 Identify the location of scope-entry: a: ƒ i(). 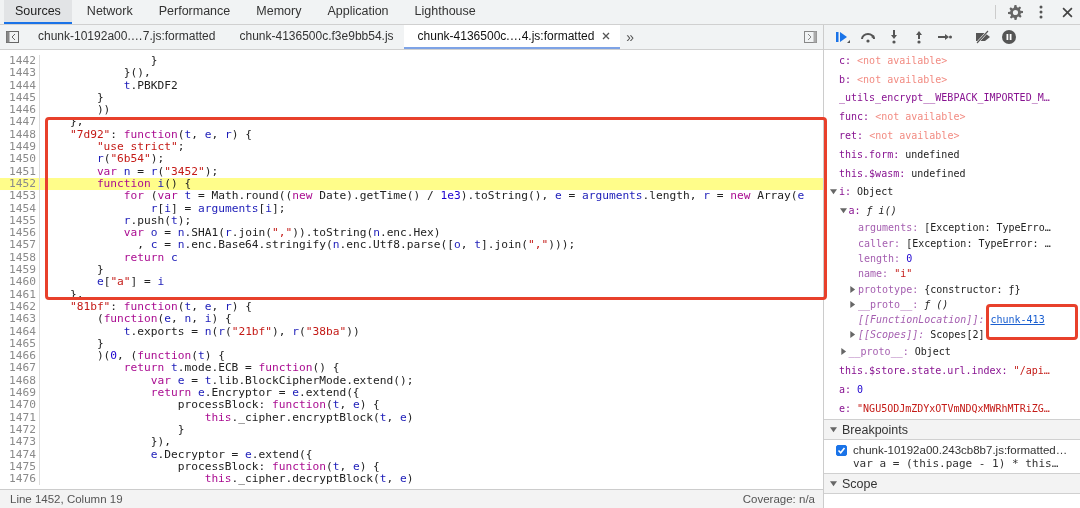
(872, 211).